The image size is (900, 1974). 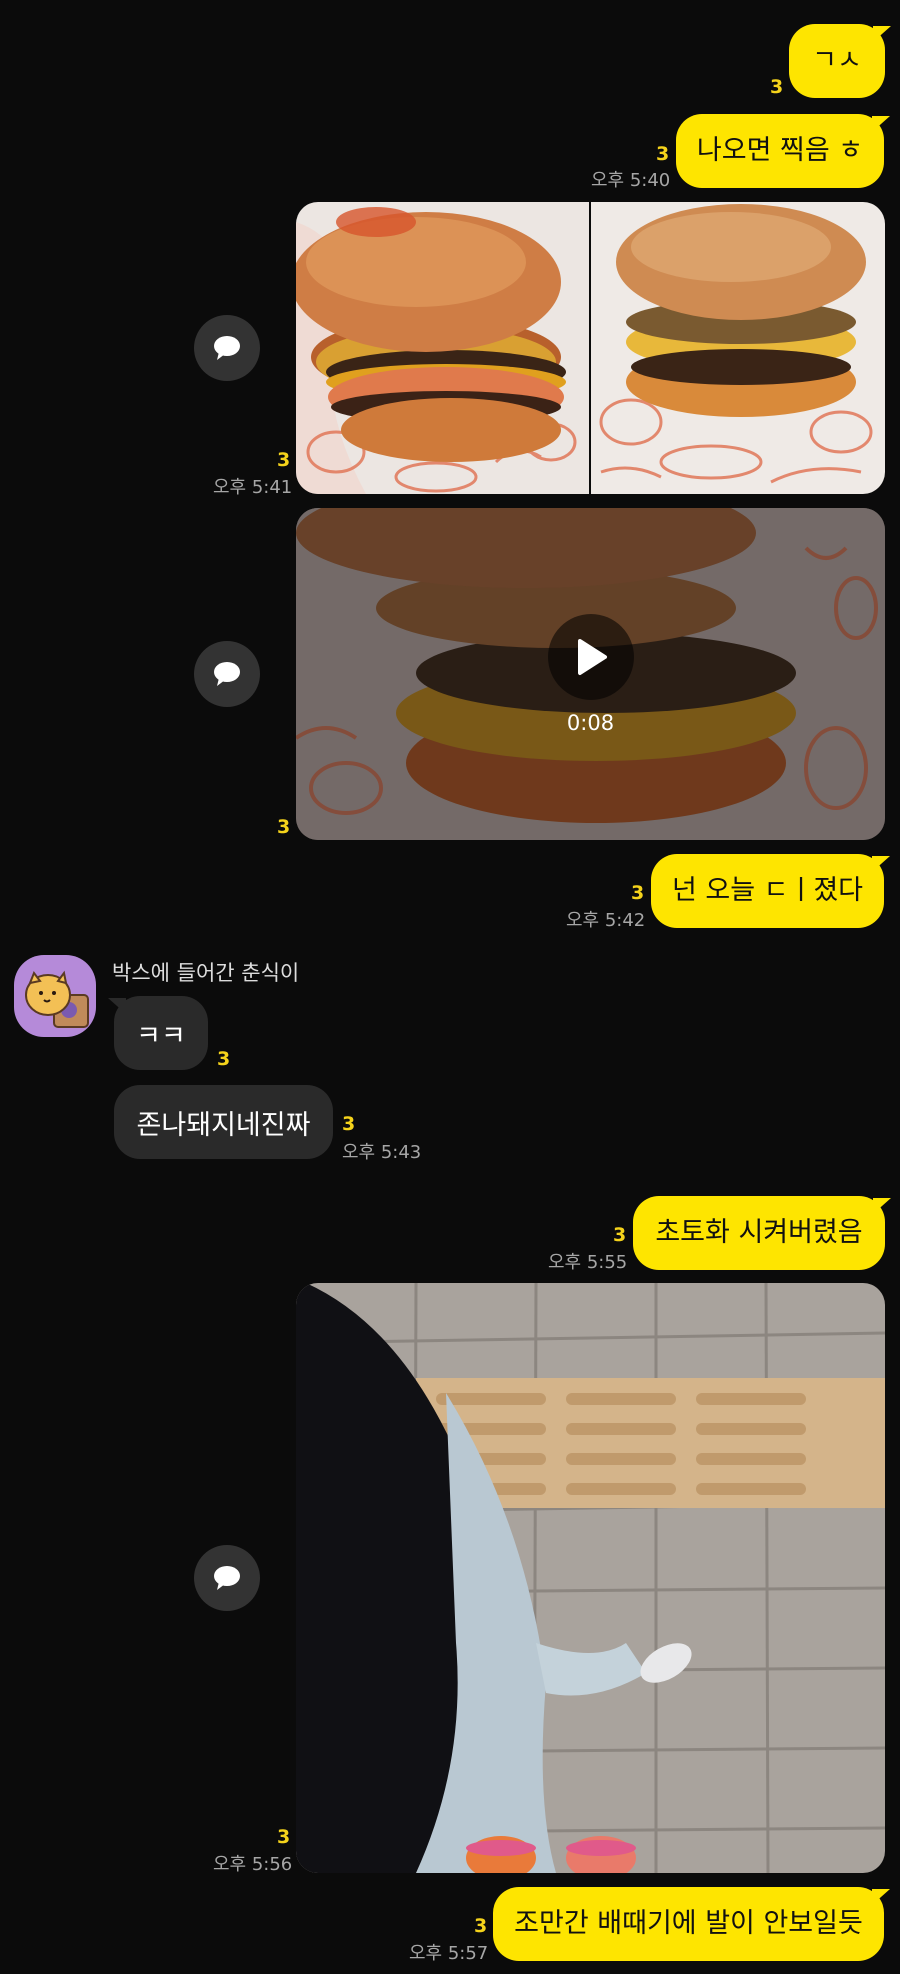 I want to click on play-button, so click(x=591, y=657).